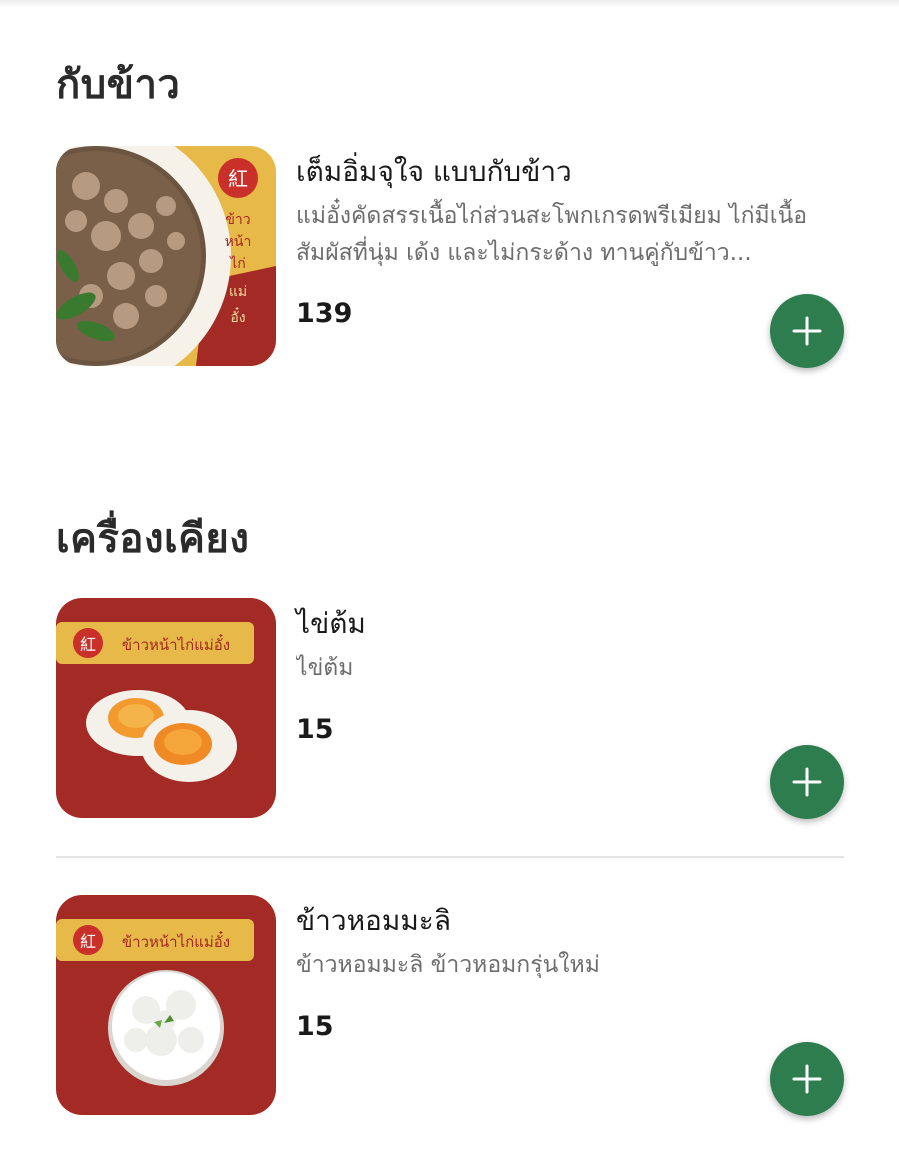 The image size is (899, 1165). I want to click on svg-text: ไก่, so click(237, 263).